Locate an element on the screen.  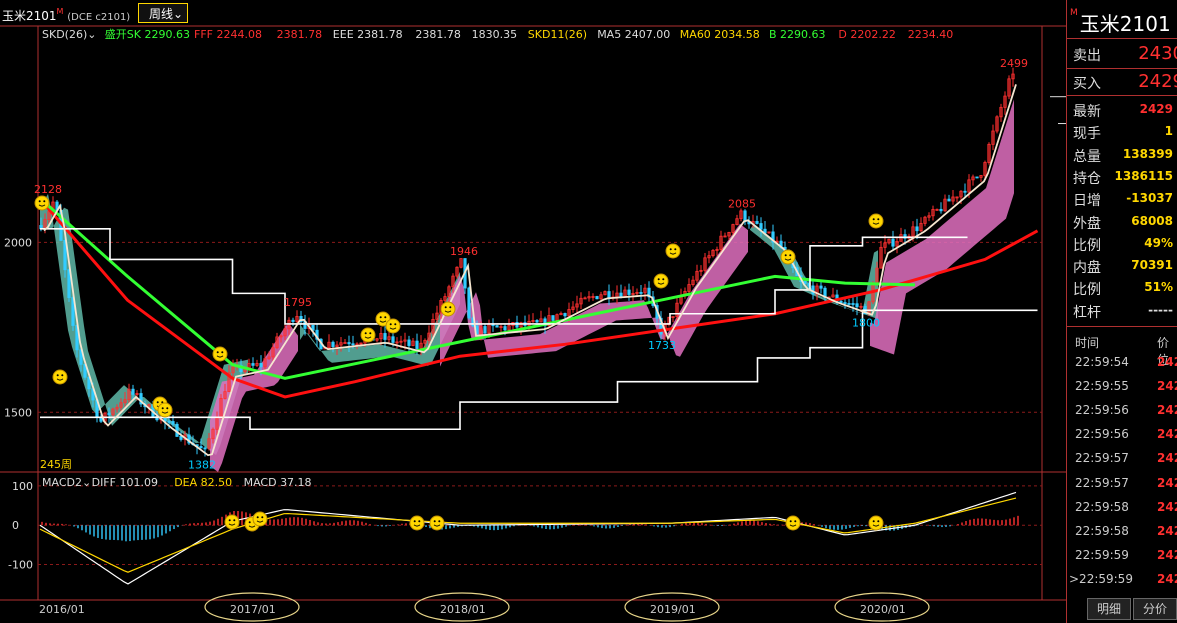
tick-header-time: 时间 is located at coordinates (1087, 343).